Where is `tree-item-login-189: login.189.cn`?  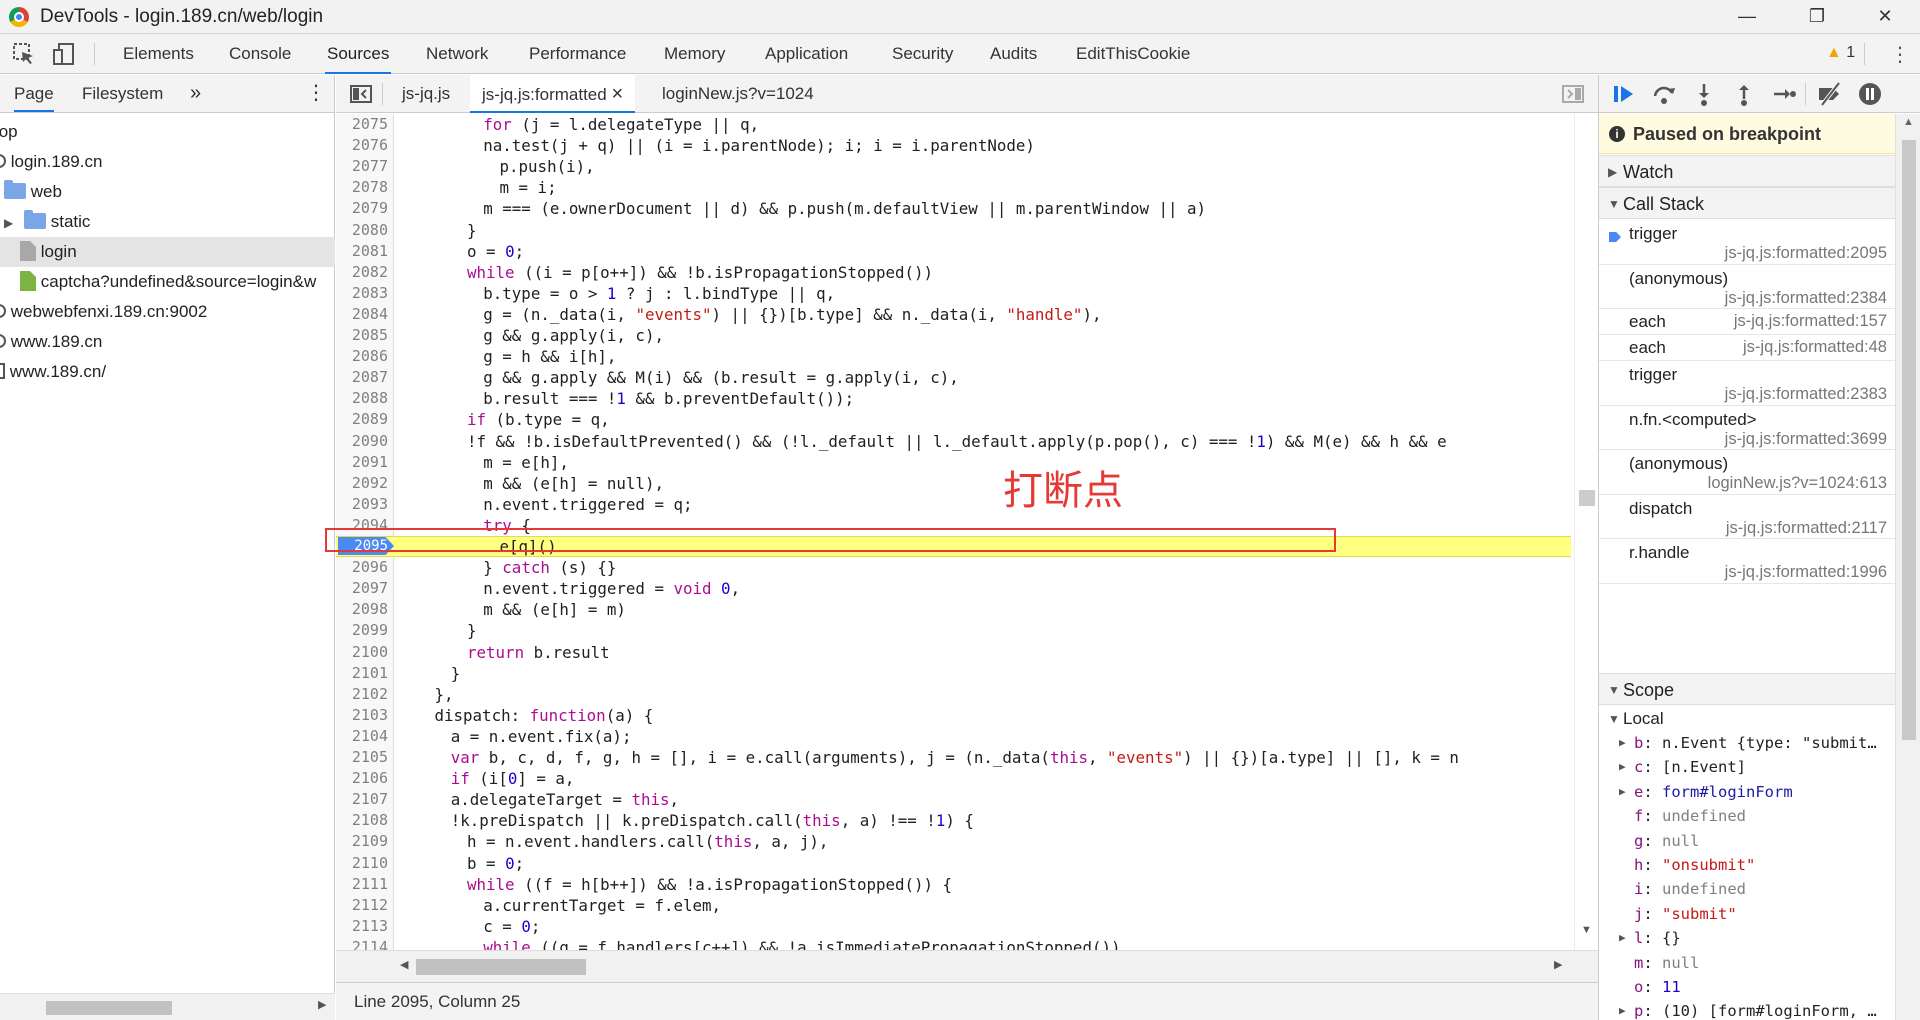
tree-item-login-189: login.189.cn is located at coordinates (167, 162).